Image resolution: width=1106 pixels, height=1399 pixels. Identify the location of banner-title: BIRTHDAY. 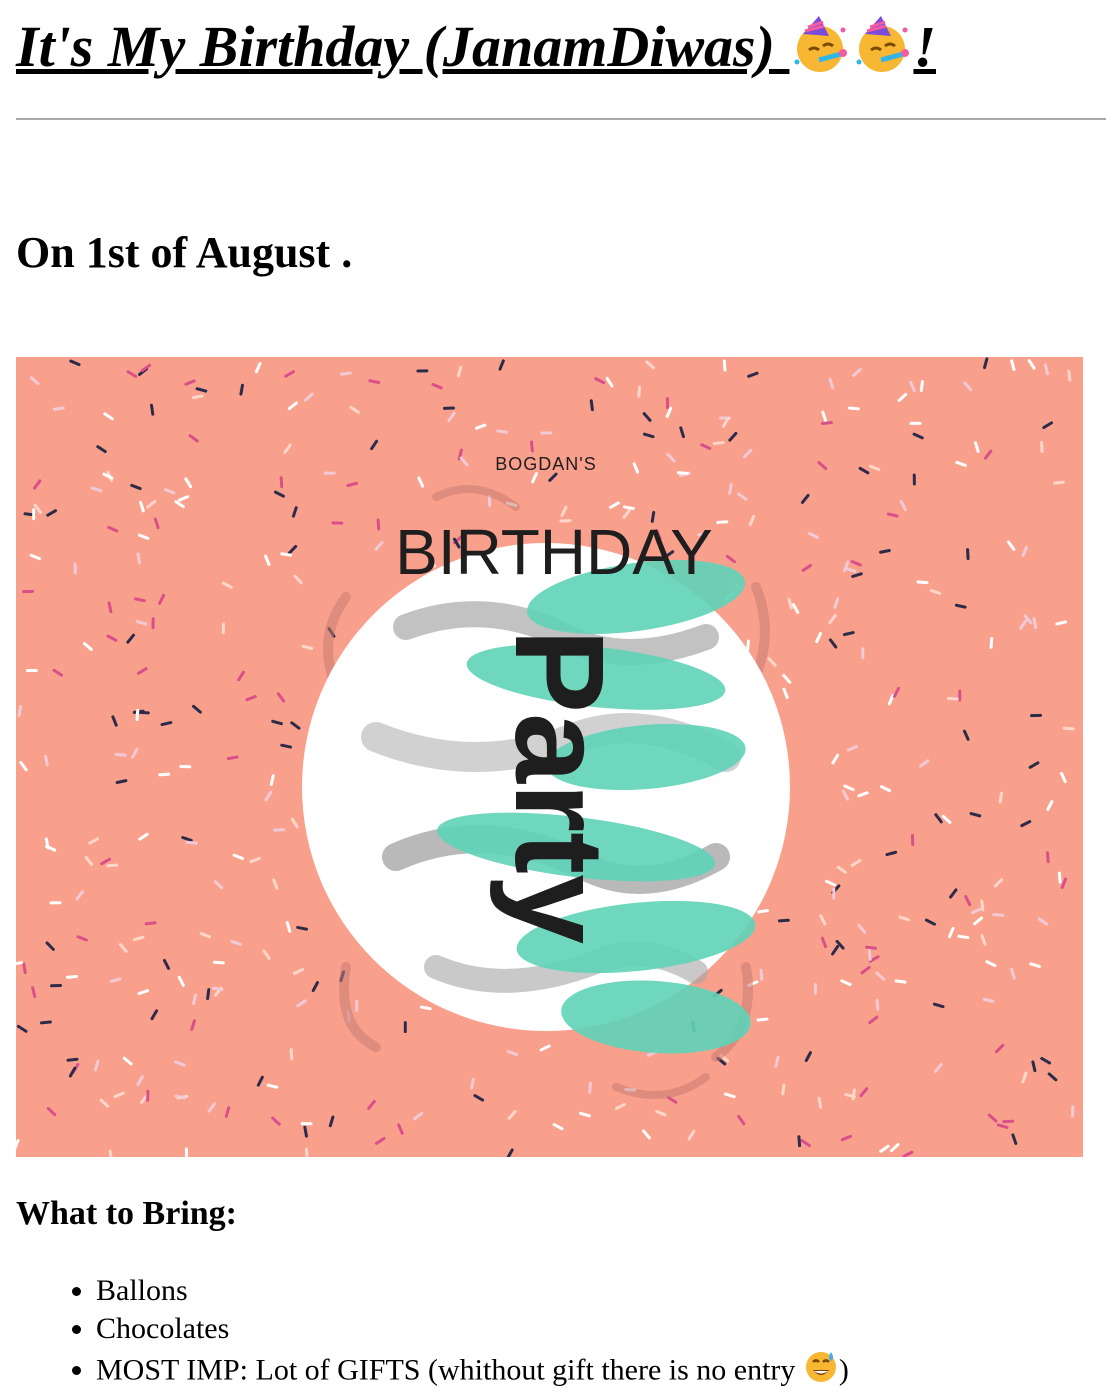
(554, 552).